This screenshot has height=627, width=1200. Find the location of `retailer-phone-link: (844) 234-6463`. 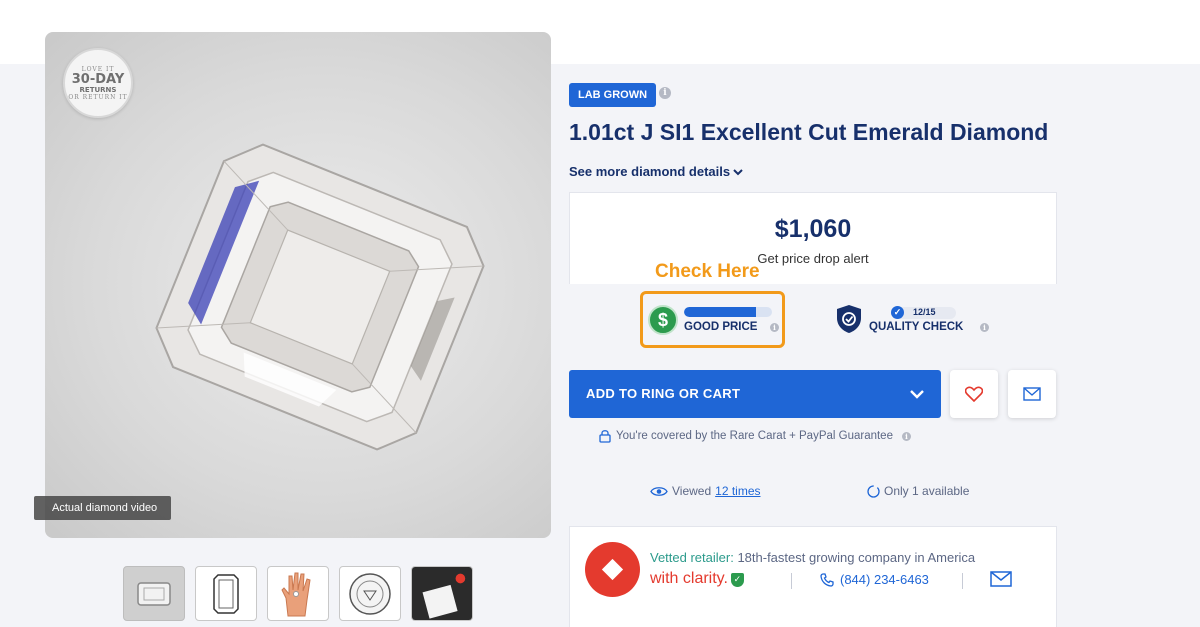

retailer-phone-link: (844) 234-6463 is located at coordinates (874, 579).